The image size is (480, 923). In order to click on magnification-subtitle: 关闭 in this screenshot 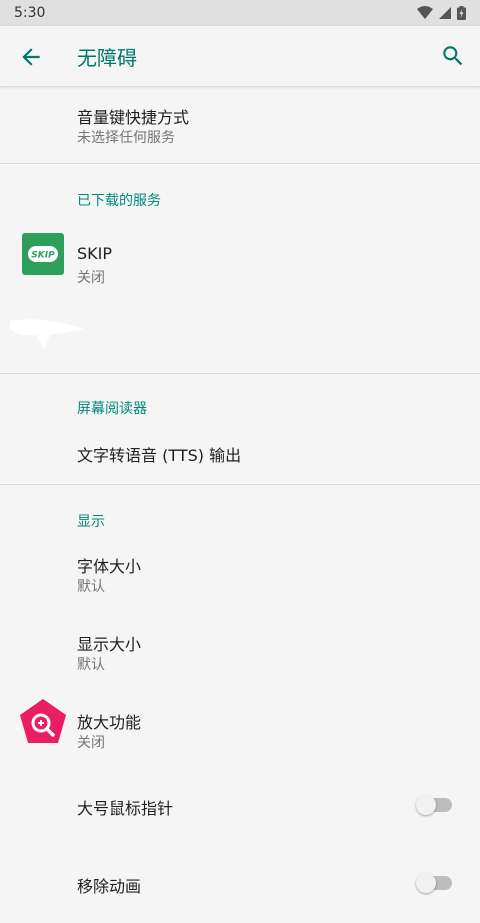, I will do `click(91, 743)`.